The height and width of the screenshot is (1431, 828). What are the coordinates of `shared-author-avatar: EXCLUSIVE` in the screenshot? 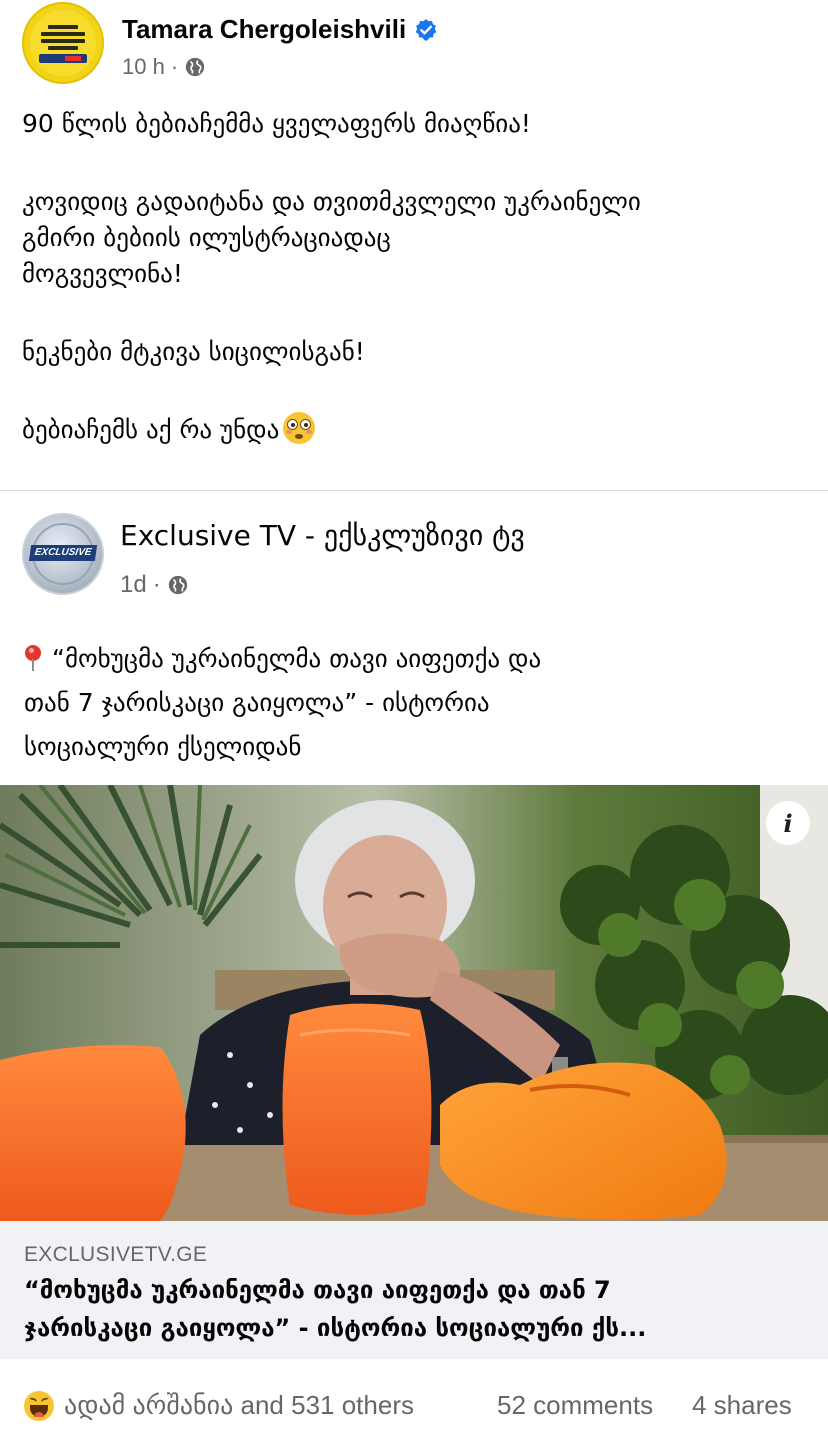 It's located at (63, 554).